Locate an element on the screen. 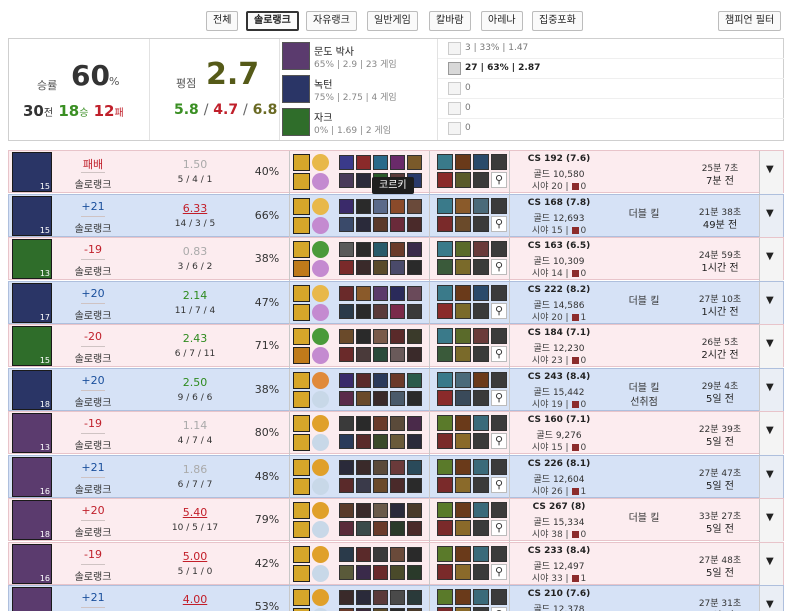 The height and width of the screenshot is (611, 800). most-champion-2: 녹턴 75% | 2.75 | 4 게임 is located at coordinates (359, 89).